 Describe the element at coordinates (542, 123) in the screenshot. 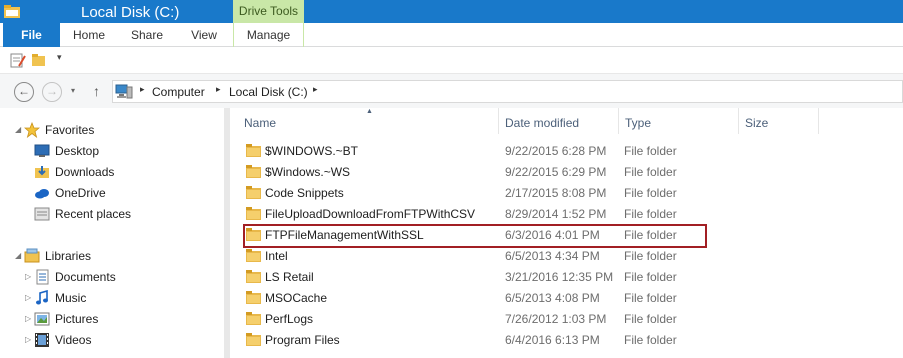

I see `column-header-date-modified: Date modified` at that location.